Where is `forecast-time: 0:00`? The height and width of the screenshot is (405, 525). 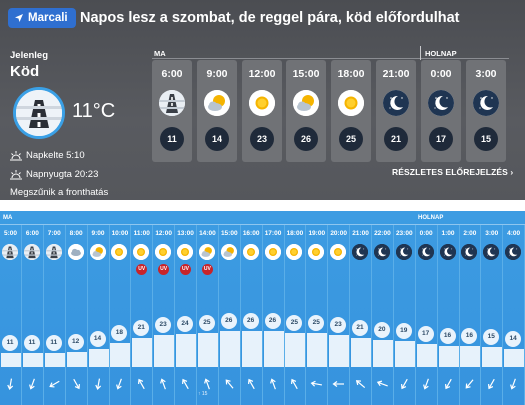 forecast-time: 0:00 is located at coordinates (441, 74).